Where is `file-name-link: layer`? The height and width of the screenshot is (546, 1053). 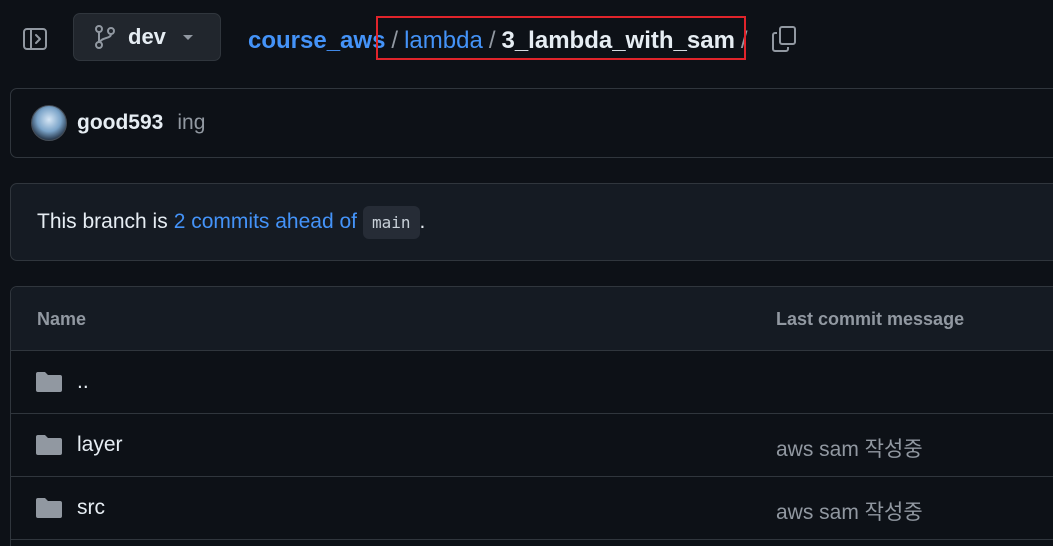 file-name-link: layer is located at coordinates (100, 445).